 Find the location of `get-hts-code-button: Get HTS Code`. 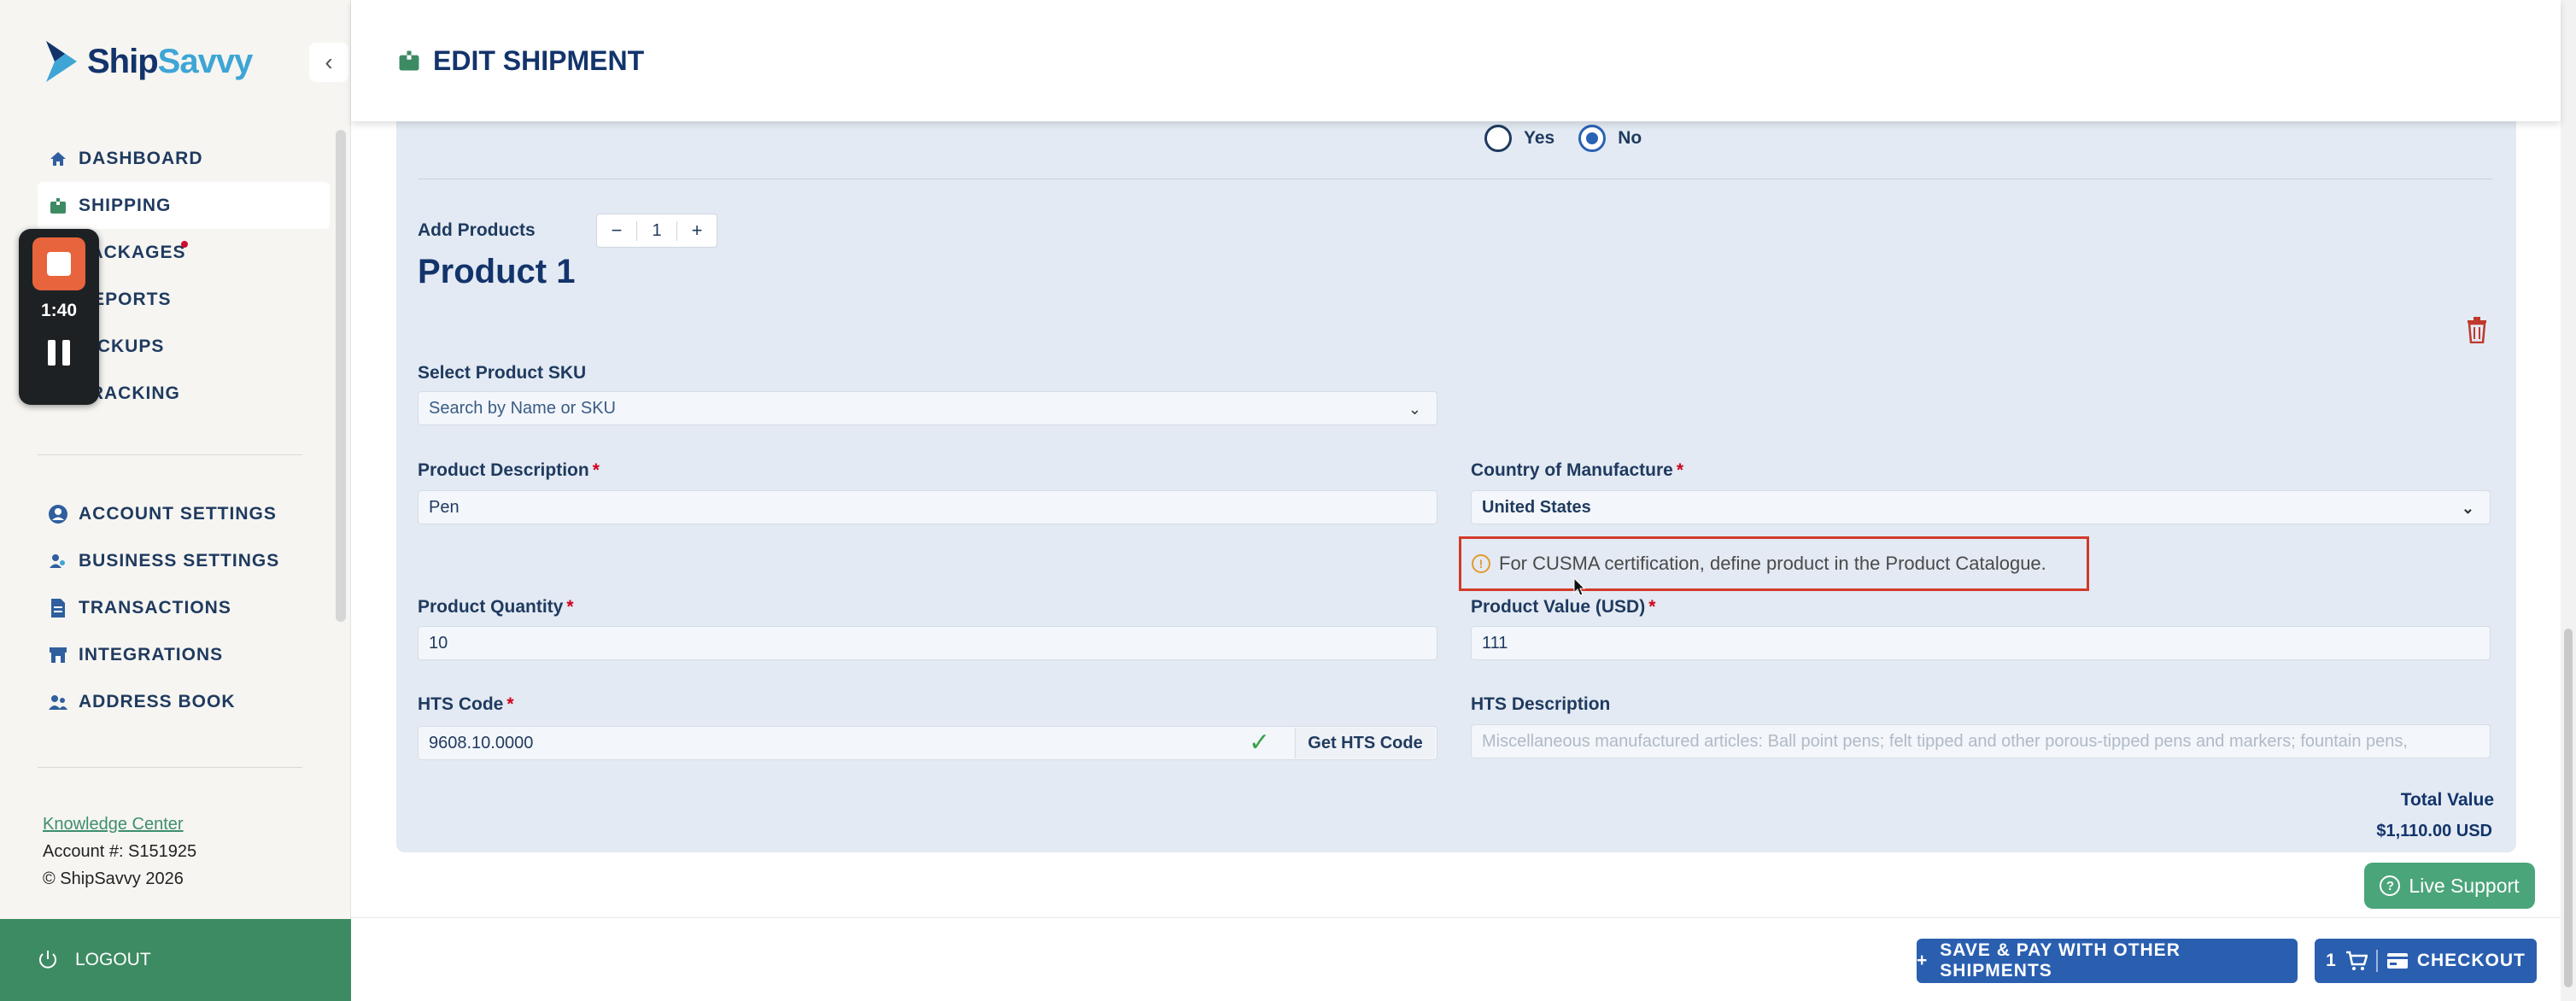

get-hts-code-button: Get HTS Code is located at coordinates (1365, 743).